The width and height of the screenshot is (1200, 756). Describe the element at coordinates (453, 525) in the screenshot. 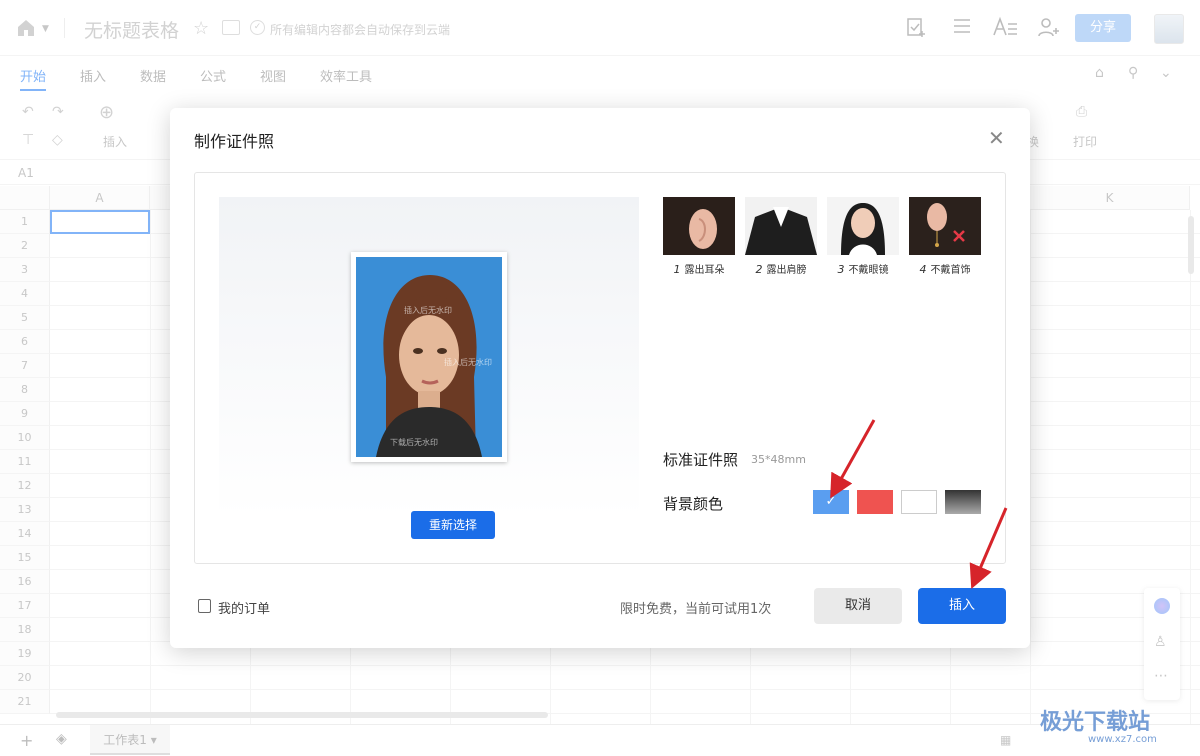

I see `reselect-button: 重新选择` at that location.